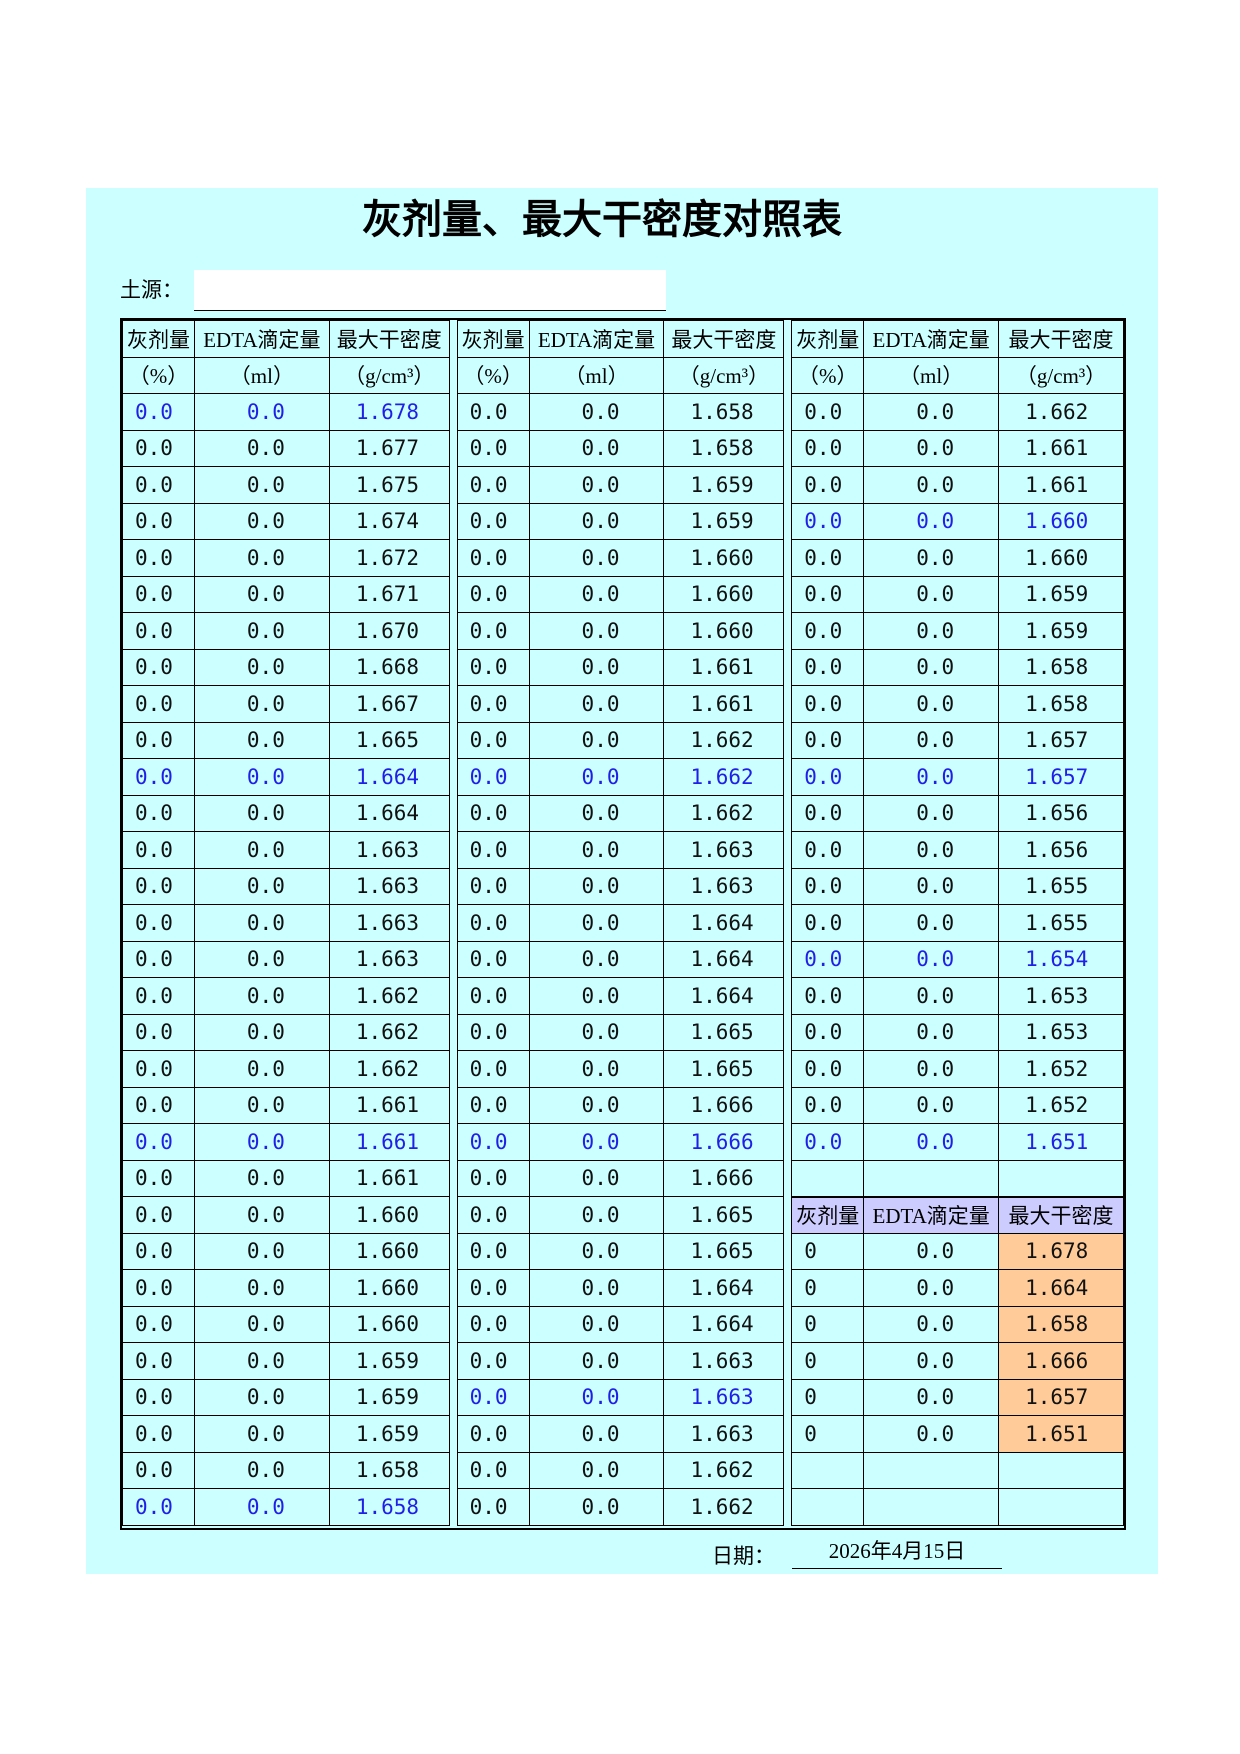 The width and height of the screenshot is (1240, 1754). I want to click on density-cell: 1.658, so click(1061, 704).